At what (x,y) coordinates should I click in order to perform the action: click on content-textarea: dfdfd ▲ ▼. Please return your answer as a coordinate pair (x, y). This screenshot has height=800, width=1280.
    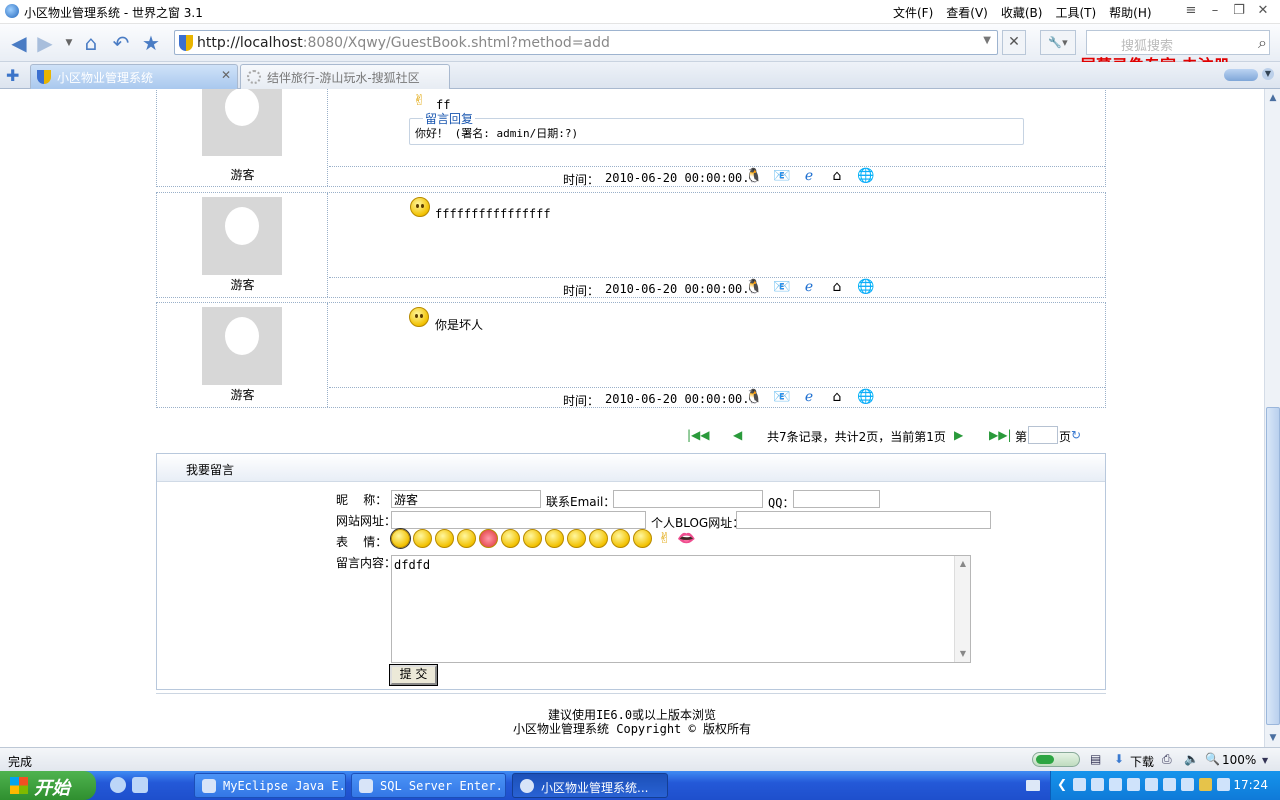
    Looking at the image, I should click on (681, 609).